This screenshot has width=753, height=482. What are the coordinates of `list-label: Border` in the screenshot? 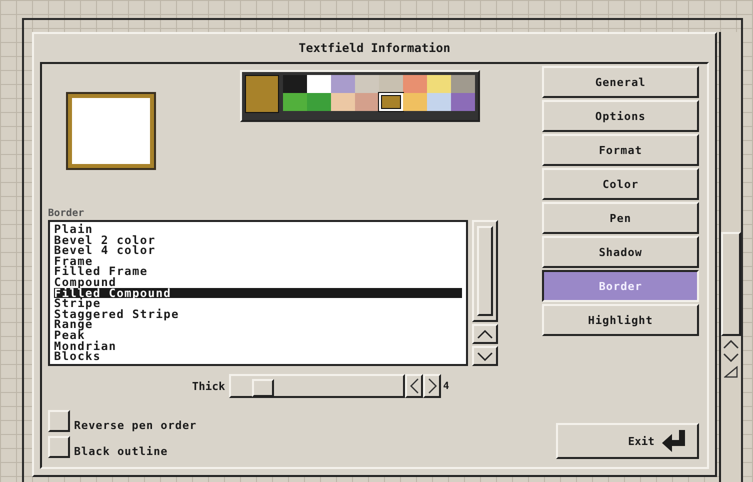 It's located at (67, 214).